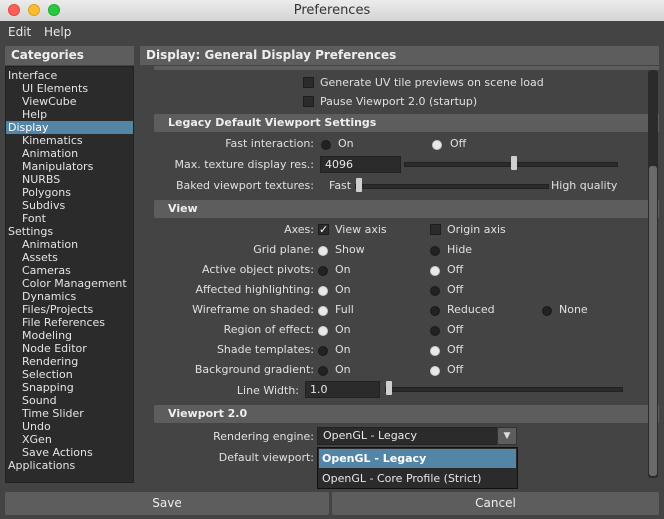 Image resolution: width=664 pixels, height=519 pixels. What do you see at coordinates (458, 143) in the screenshot?
I see `fast-interaction-off-label: Off` at bounding box center [458, 143].